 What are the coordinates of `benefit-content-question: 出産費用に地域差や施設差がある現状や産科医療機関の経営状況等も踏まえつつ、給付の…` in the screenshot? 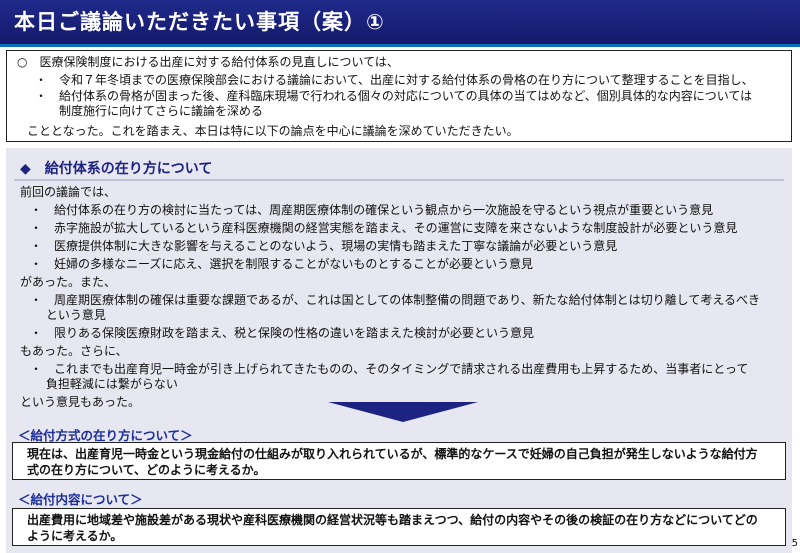 It's located at (399, 527).